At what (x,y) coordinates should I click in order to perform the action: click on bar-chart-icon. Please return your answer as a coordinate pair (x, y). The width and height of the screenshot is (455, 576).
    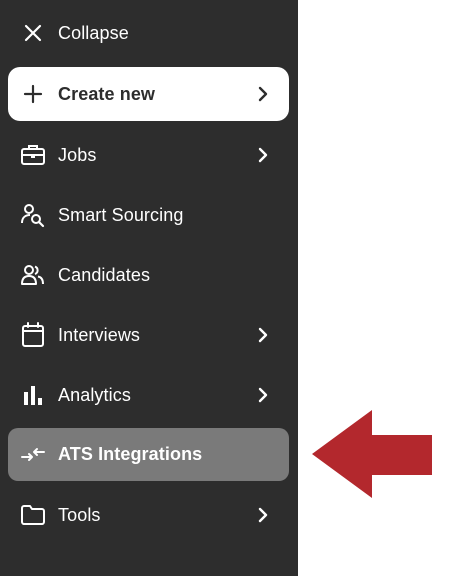
    Looking at the image, I should click on (33, 395).